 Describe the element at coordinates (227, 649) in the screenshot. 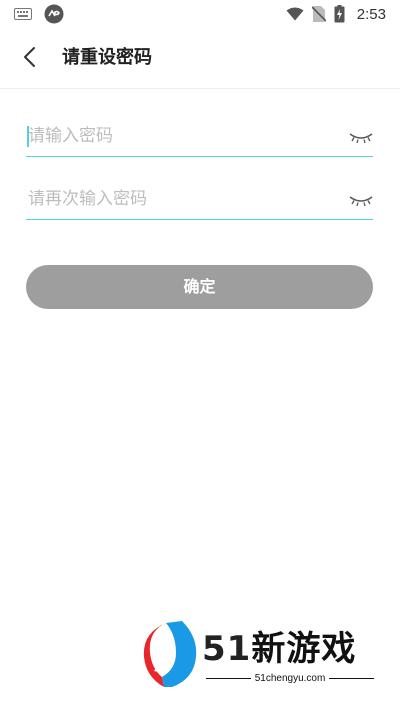

I see `watermark-number: 51` at that location.